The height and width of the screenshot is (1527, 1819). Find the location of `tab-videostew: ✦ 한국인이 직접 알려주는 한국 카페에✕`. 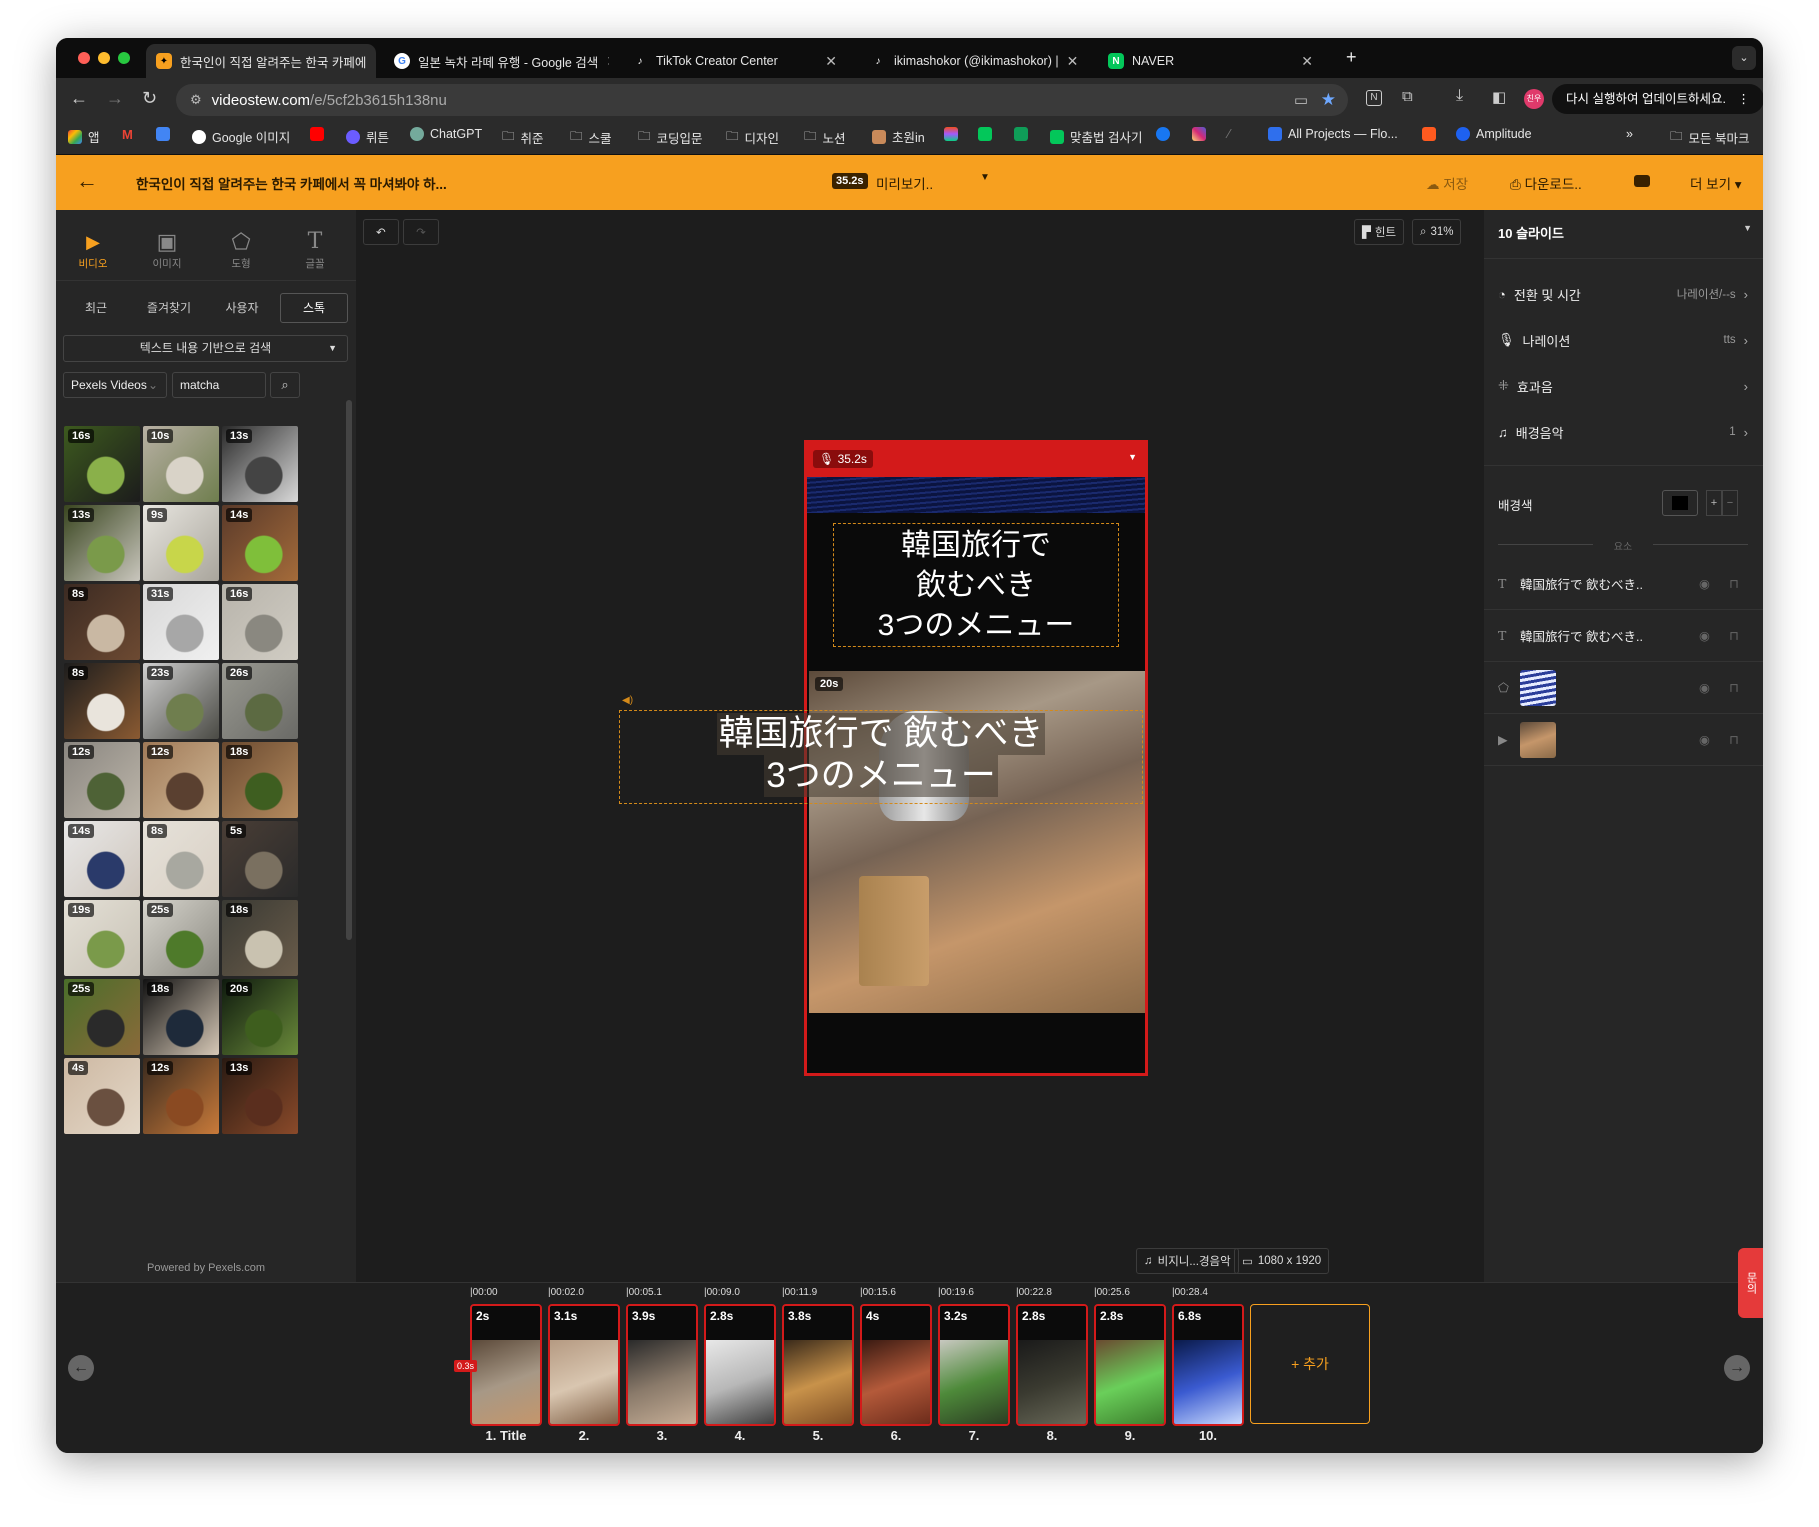

tab-videostew: ✦ 한국인이 직접 알려주는 한국 카페에✕ is located at coordinates (261, 61).